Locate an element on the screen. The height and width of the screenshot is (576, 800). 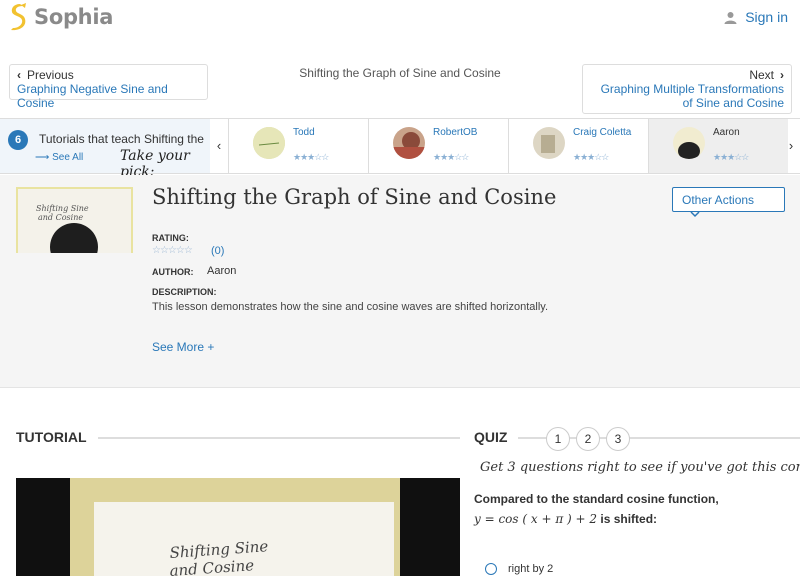
other-actions-button: Other Actions is located at coordinates (728, 202).